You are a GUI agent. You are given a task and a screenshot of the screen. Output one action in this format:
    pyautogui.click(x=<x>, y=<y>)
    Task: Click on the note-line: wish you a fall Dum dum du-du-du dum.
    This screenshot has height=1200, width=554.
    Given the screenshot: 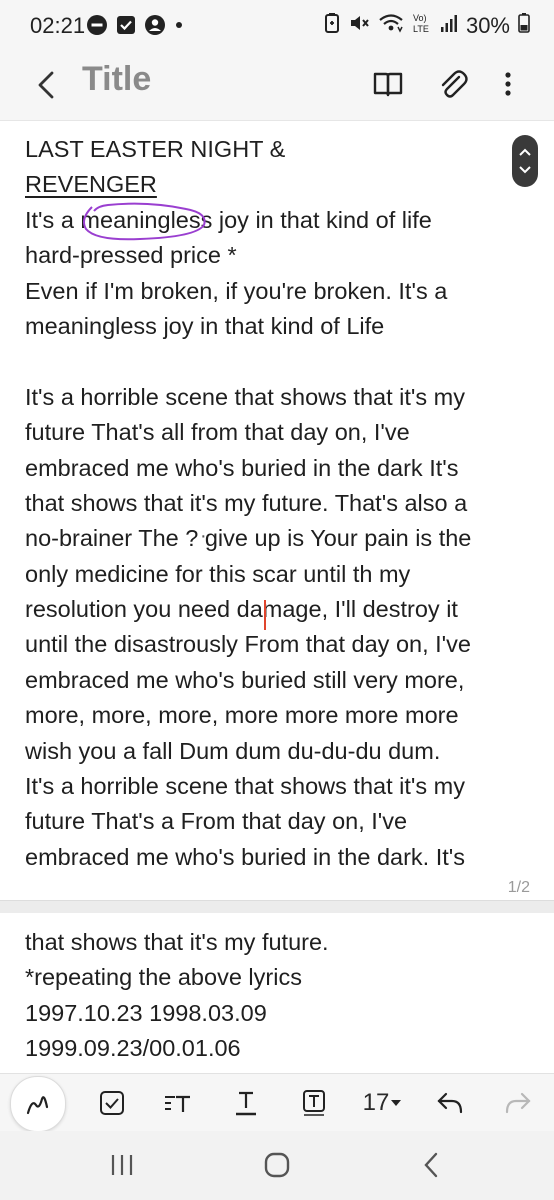 What is the action you would take?
    pyautogui.click(x=233, y=750)
    